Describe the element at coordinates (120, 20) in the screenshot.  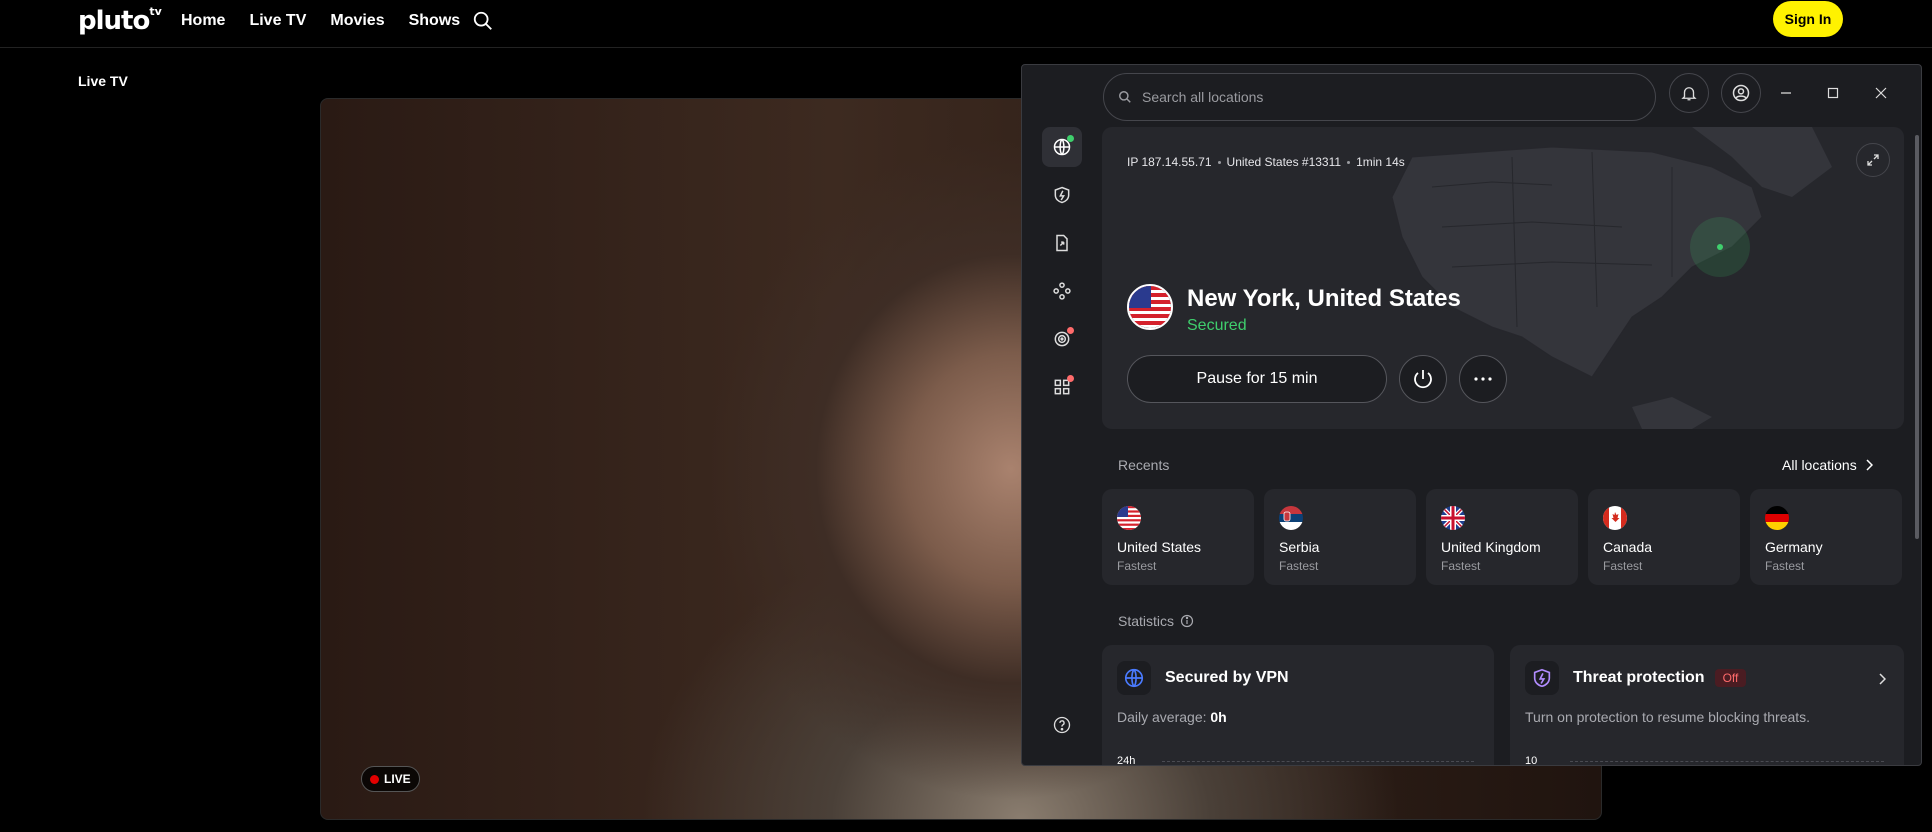
I see `pluto-logo: plutotv` at that location.